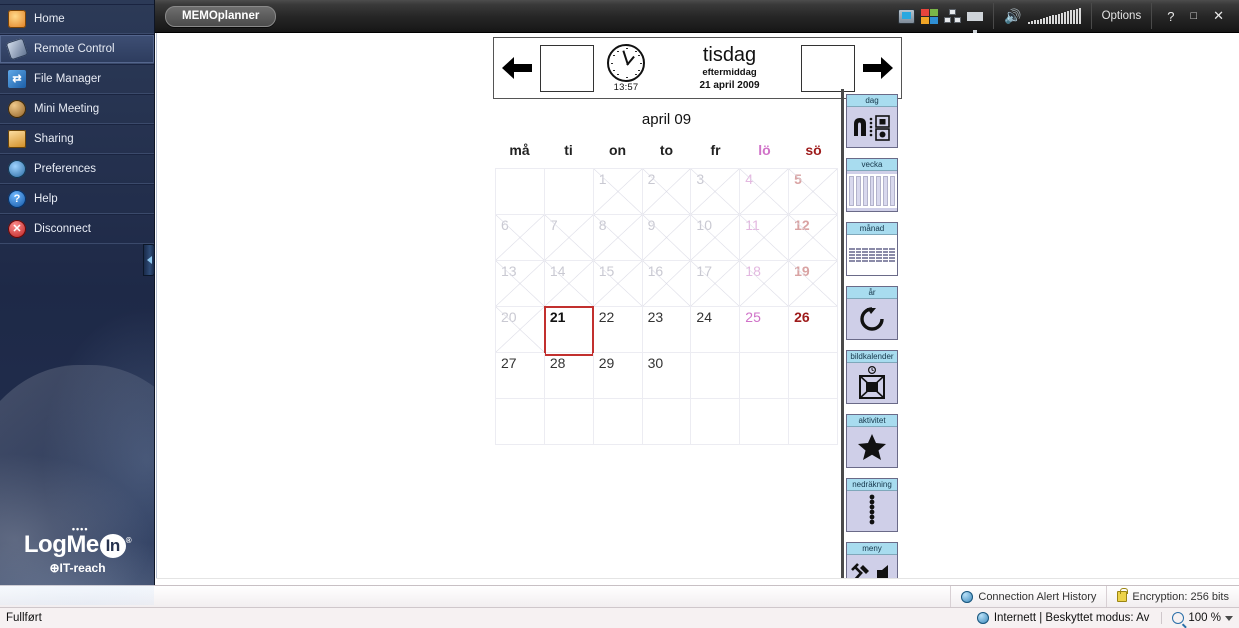 The image size is (1239, 628). Describe the element at coordinates (618, 192) in the screenshot. I see `day-cell-1: 1` at that location.